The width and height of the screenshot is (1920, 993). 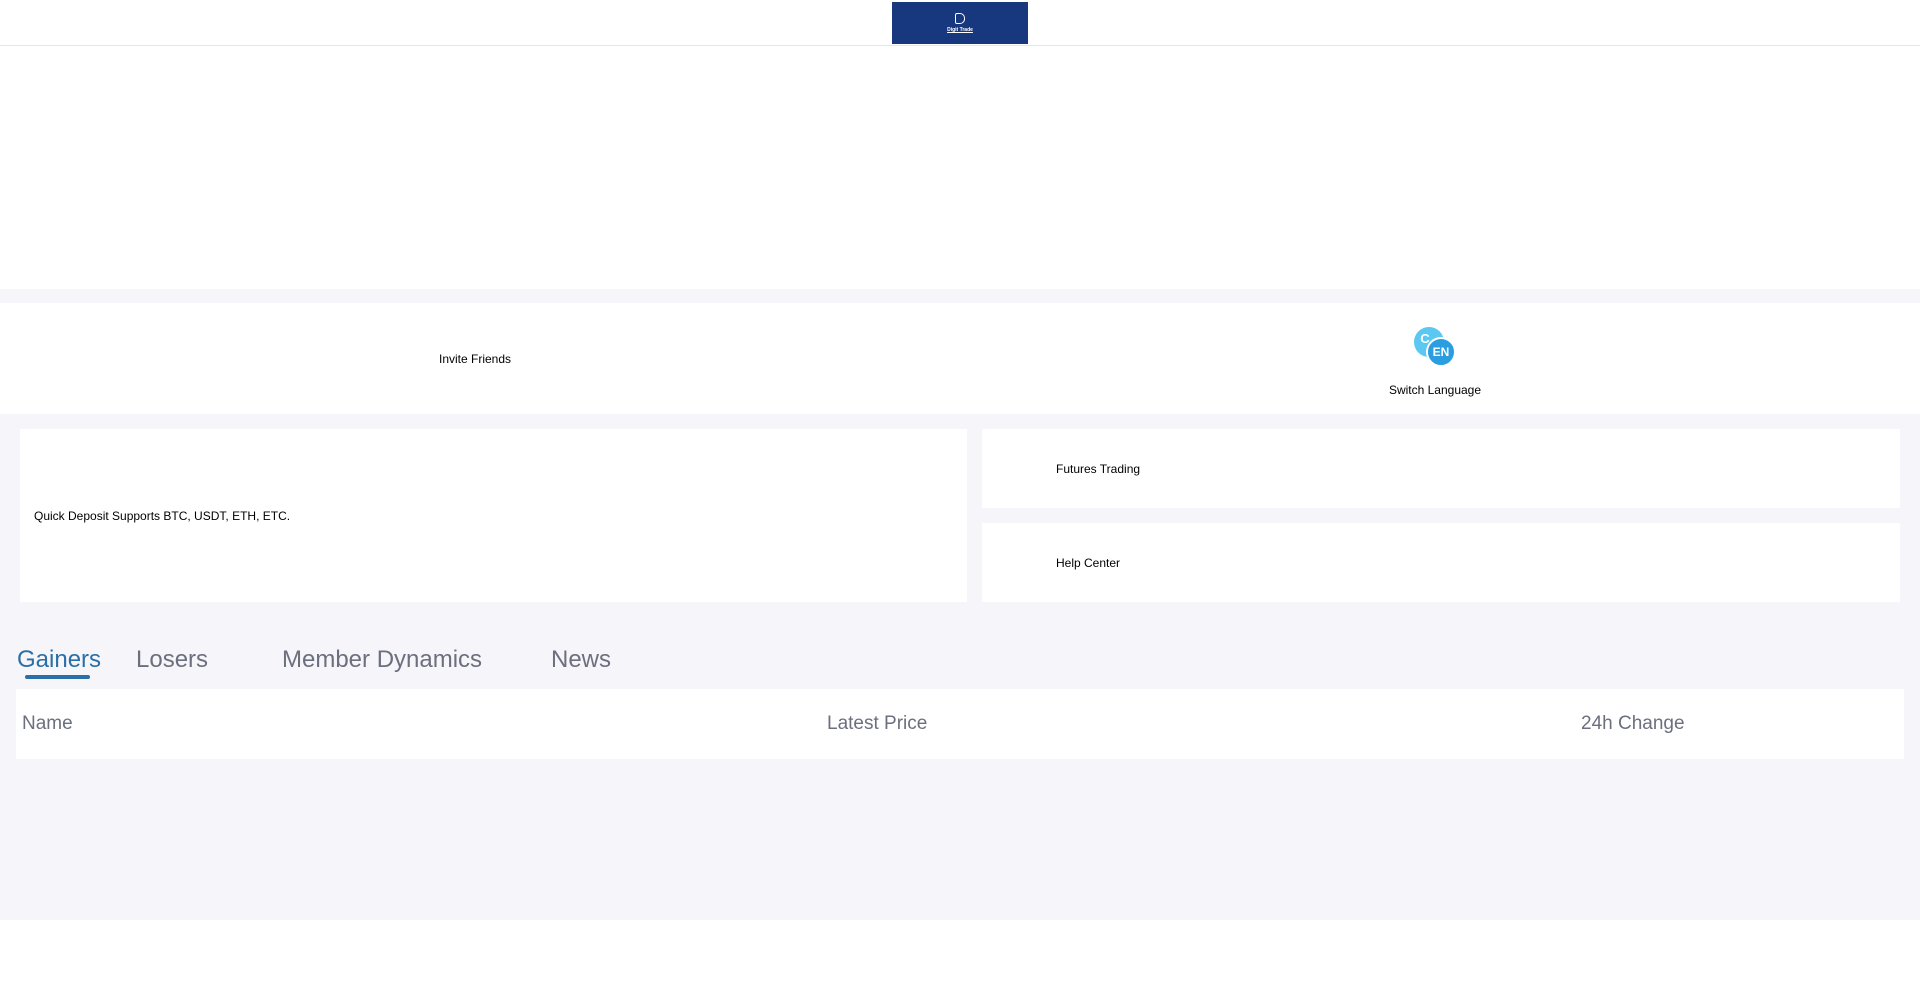 I want to click on column-header-name: Name, so click(x=47, y=723).